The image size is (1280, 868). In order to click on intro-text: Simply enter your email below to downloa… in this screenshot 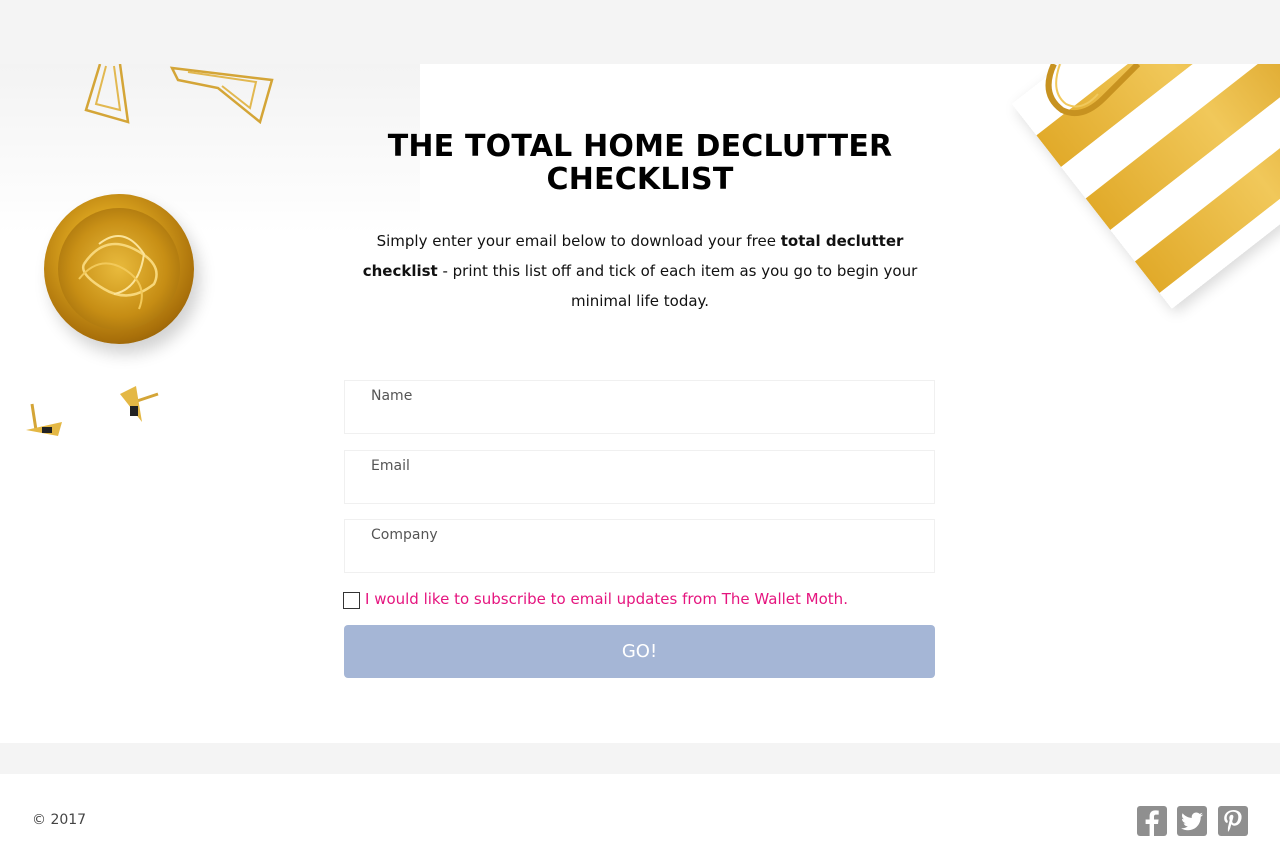, I will do `click(640, 271)`.